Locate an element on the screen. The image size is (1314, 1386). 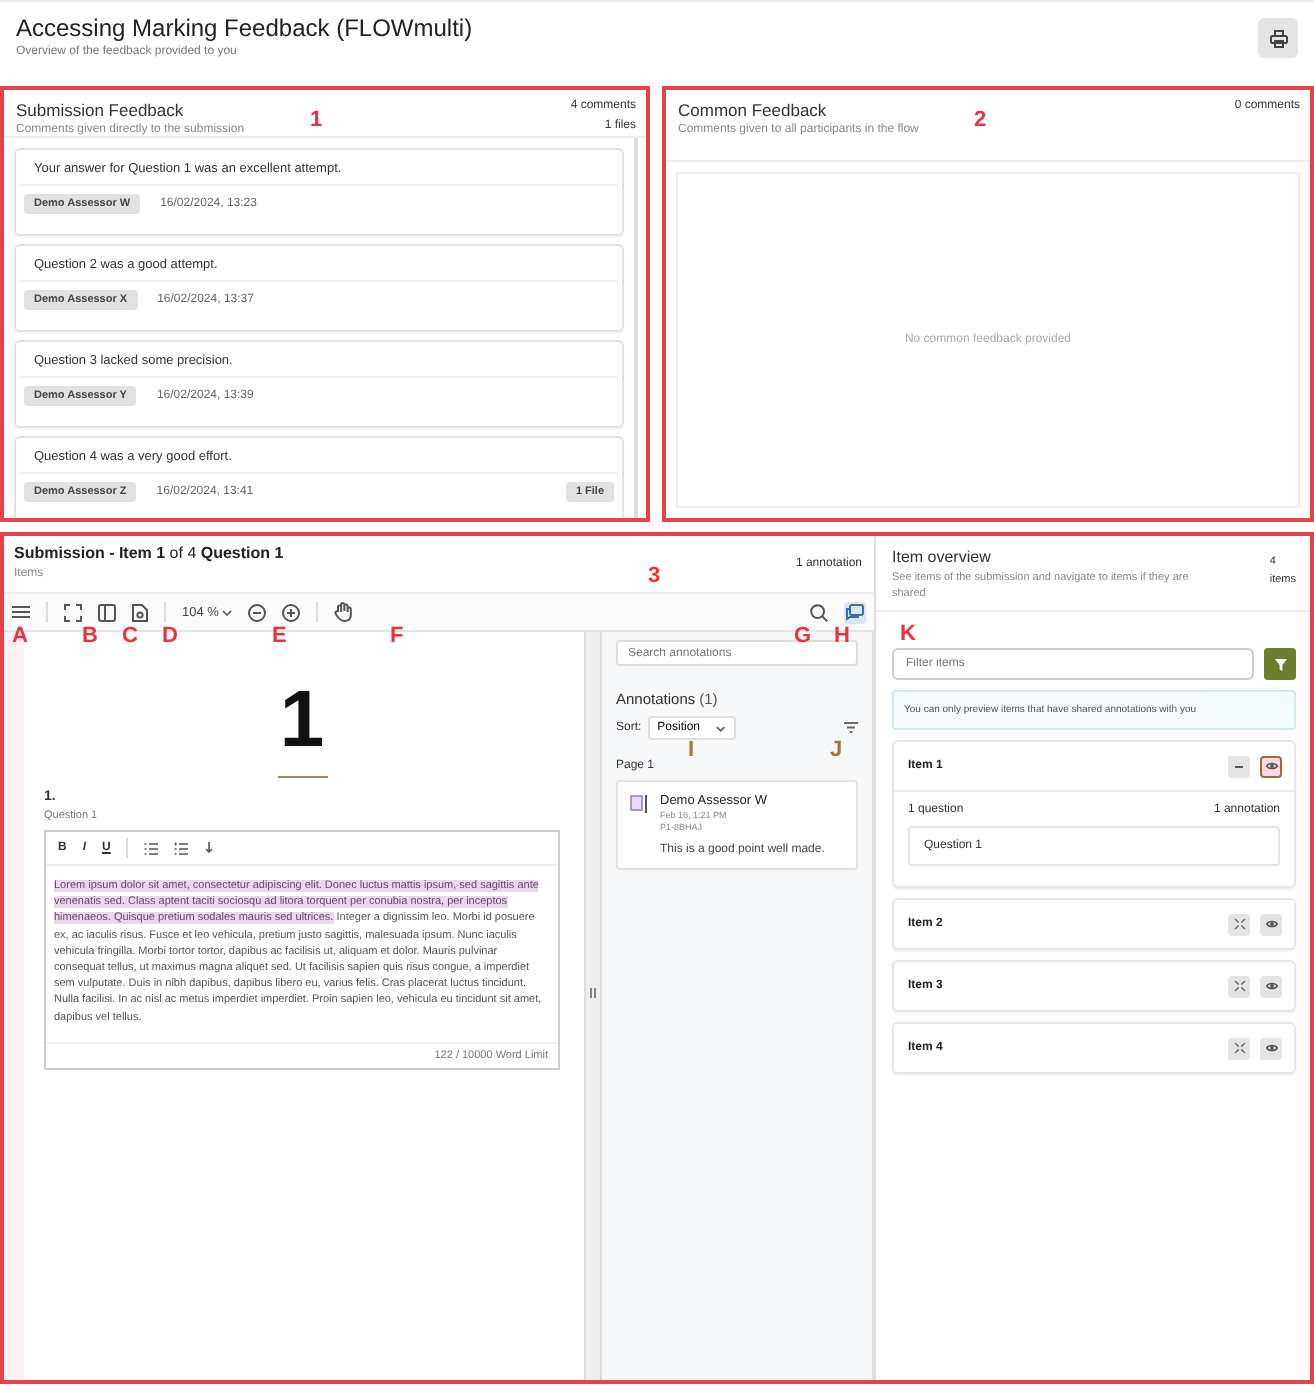
callout-label: A is located at coordinates (20, 637).